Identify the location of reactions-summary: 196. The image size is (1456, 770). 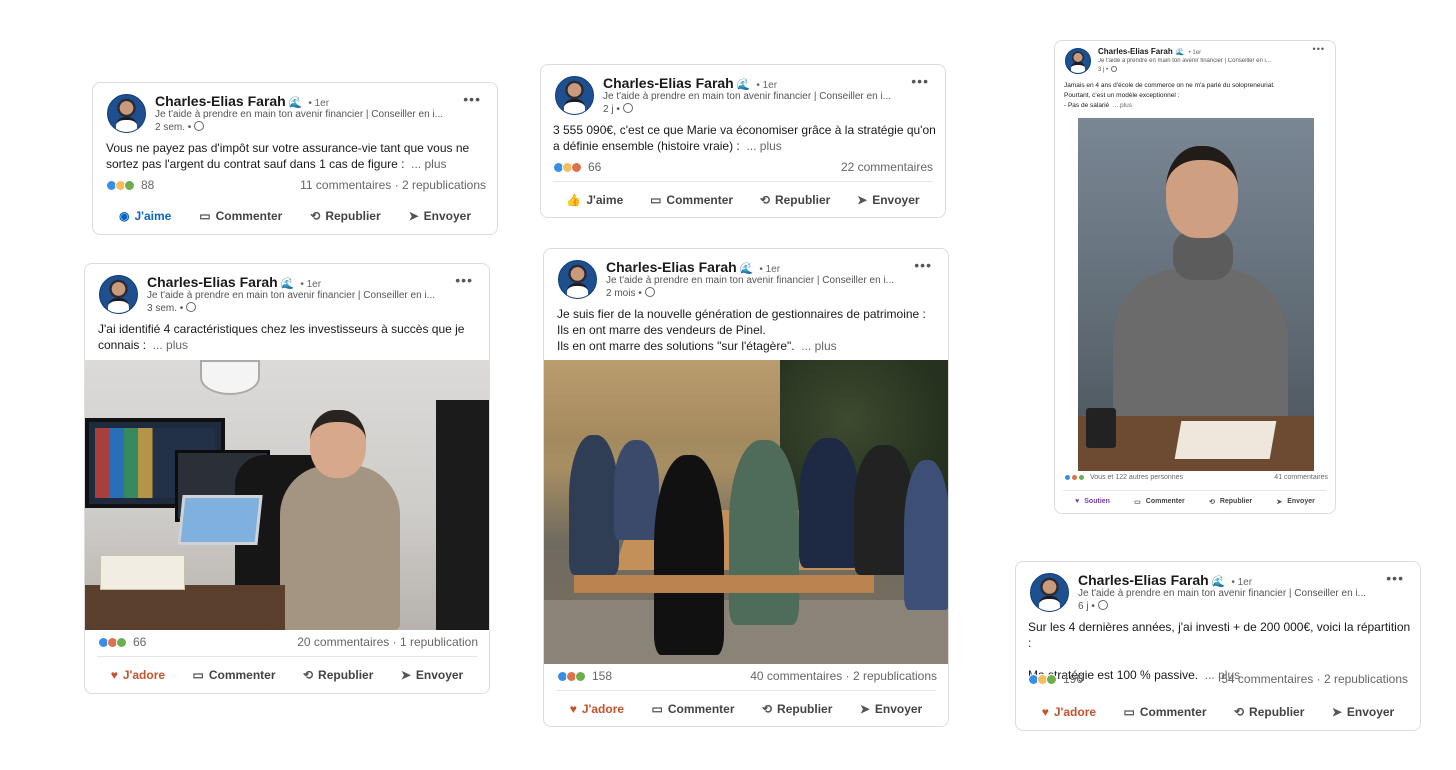
(1055, 679).